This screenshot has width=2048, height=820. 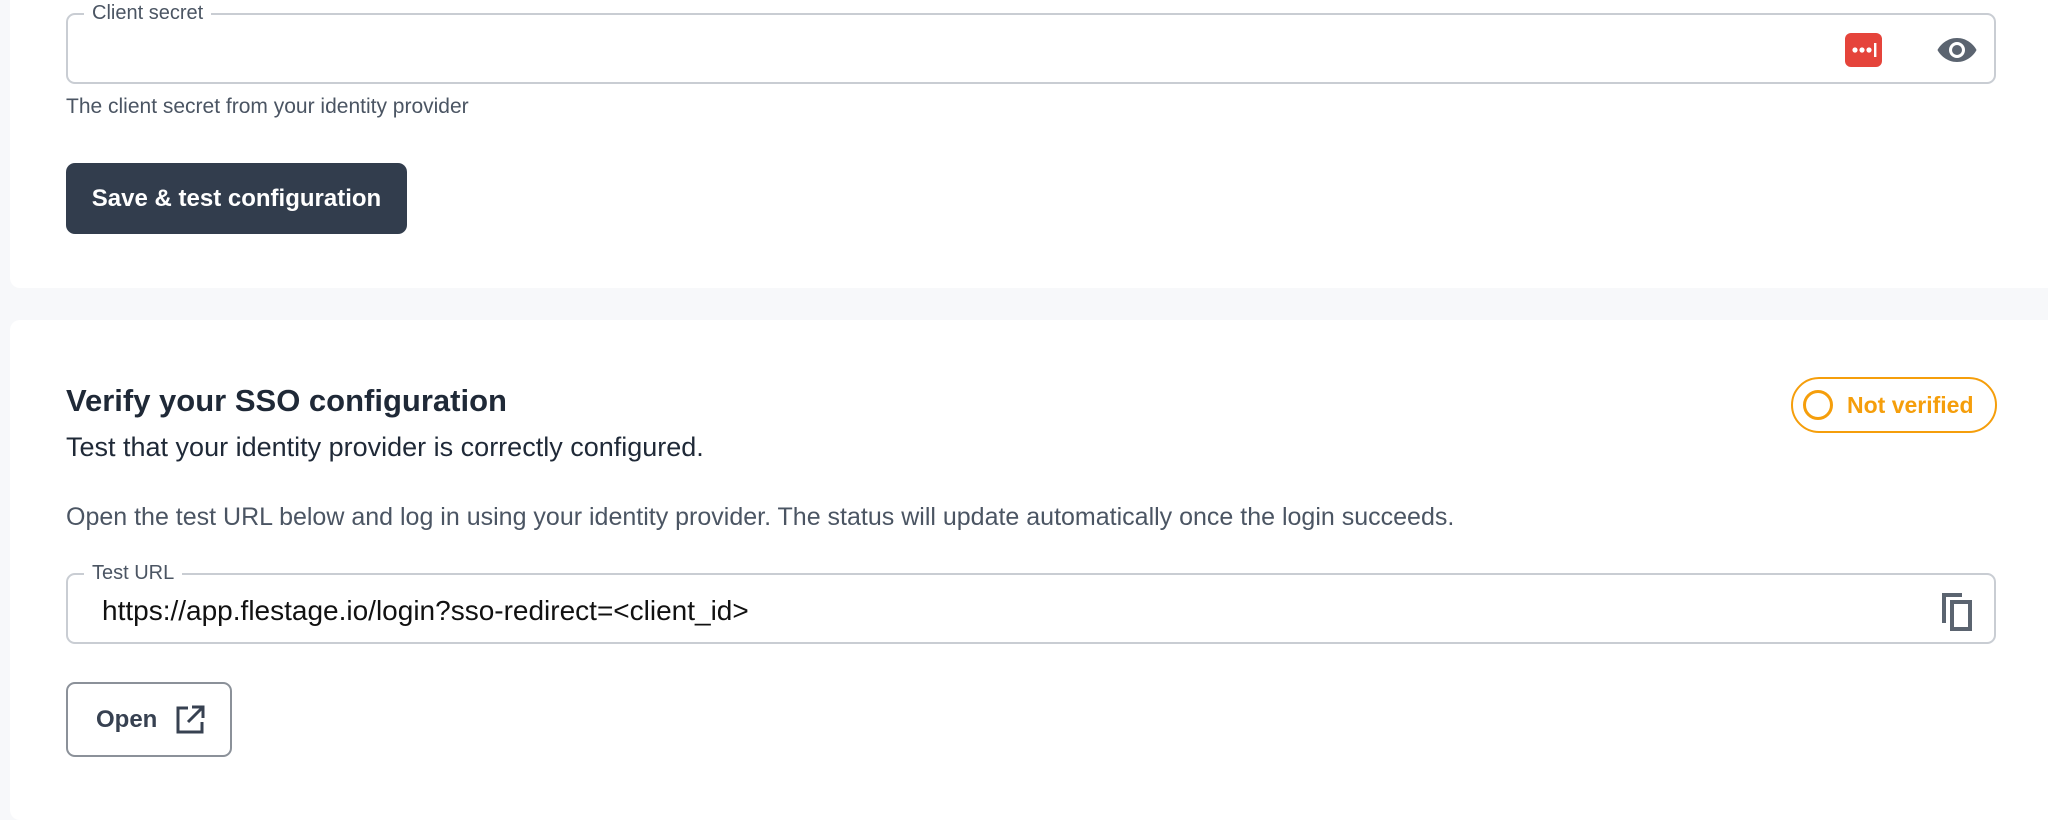 I want to click on verify-section-title: Verify your SSO configuration, so click(x=286, y=400).